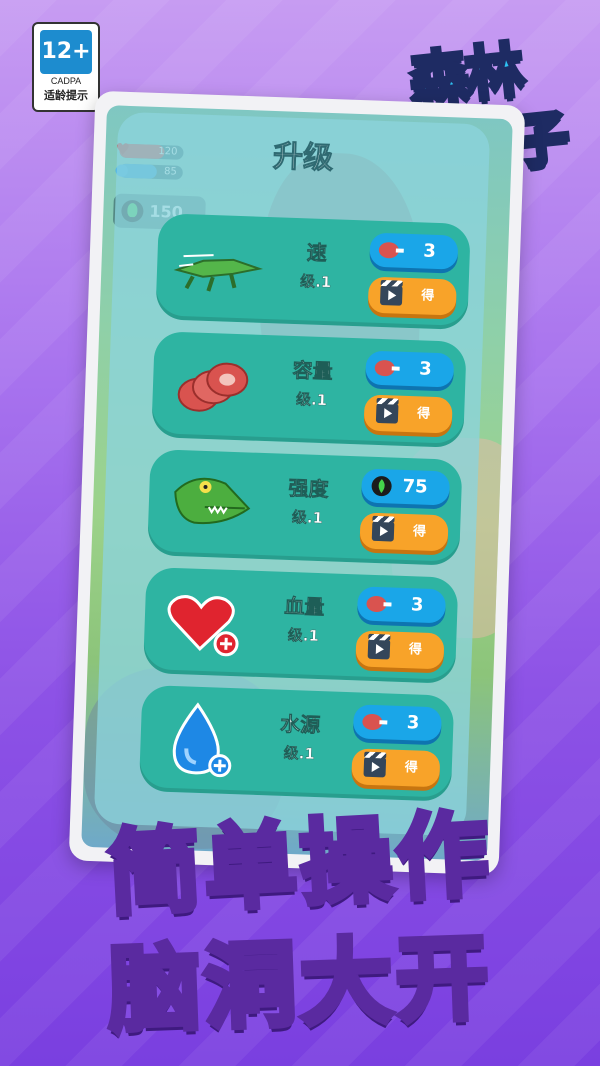 The width and height of the screenshot is (600, 1066). I want to click on upgrade-name: 水源, so click(300, 724).